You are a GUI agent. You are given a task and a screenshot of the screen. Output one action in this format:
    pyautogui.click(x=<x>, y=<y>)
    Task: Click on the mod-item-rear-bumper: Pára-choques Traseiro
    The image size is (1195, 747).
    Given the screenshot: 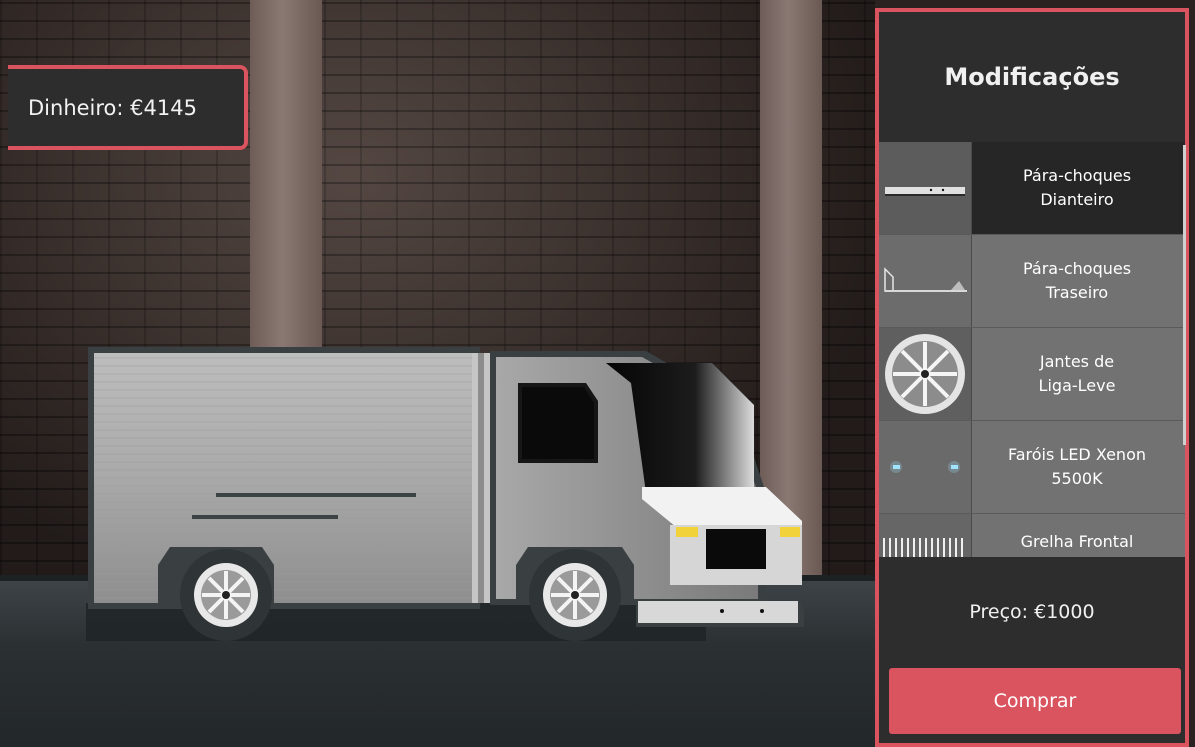 What is the action you would take?
    pyautogui.click(x=1032, y=281)
    